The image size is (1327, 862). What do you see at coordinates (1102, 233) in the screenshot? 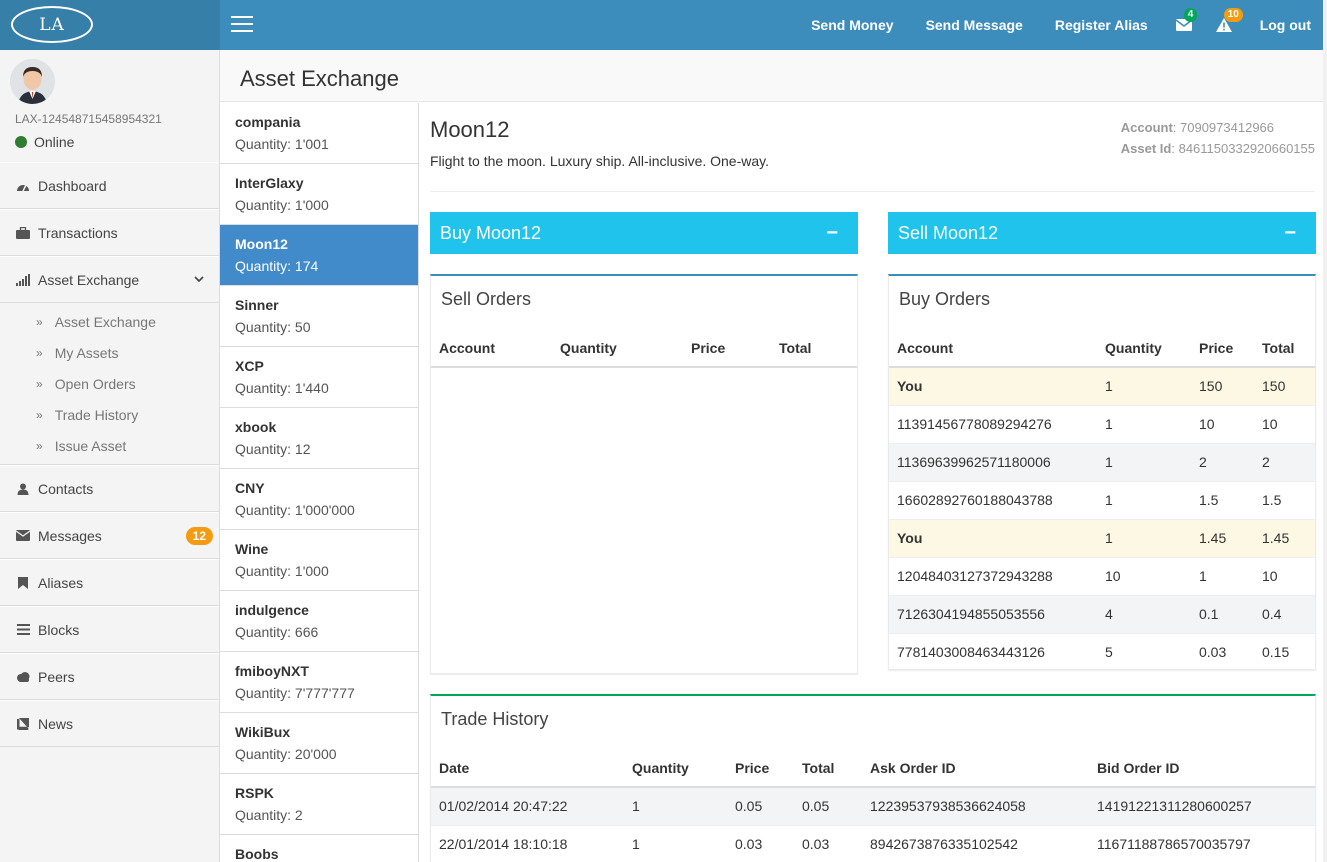
I see `sell-asset-button: Sell Moon12 −` at bounding box center [1102, 233].